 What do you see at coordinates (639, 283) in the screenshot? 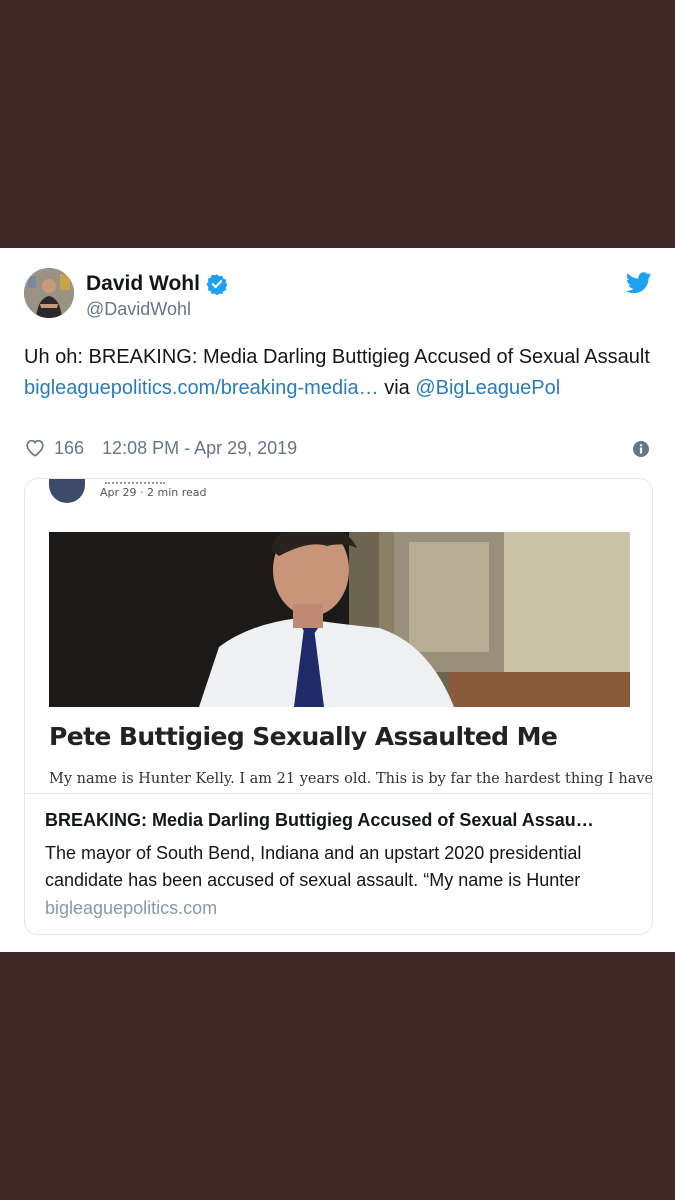
I see `twitter-bird-icon` at bounding box center [639, 283].